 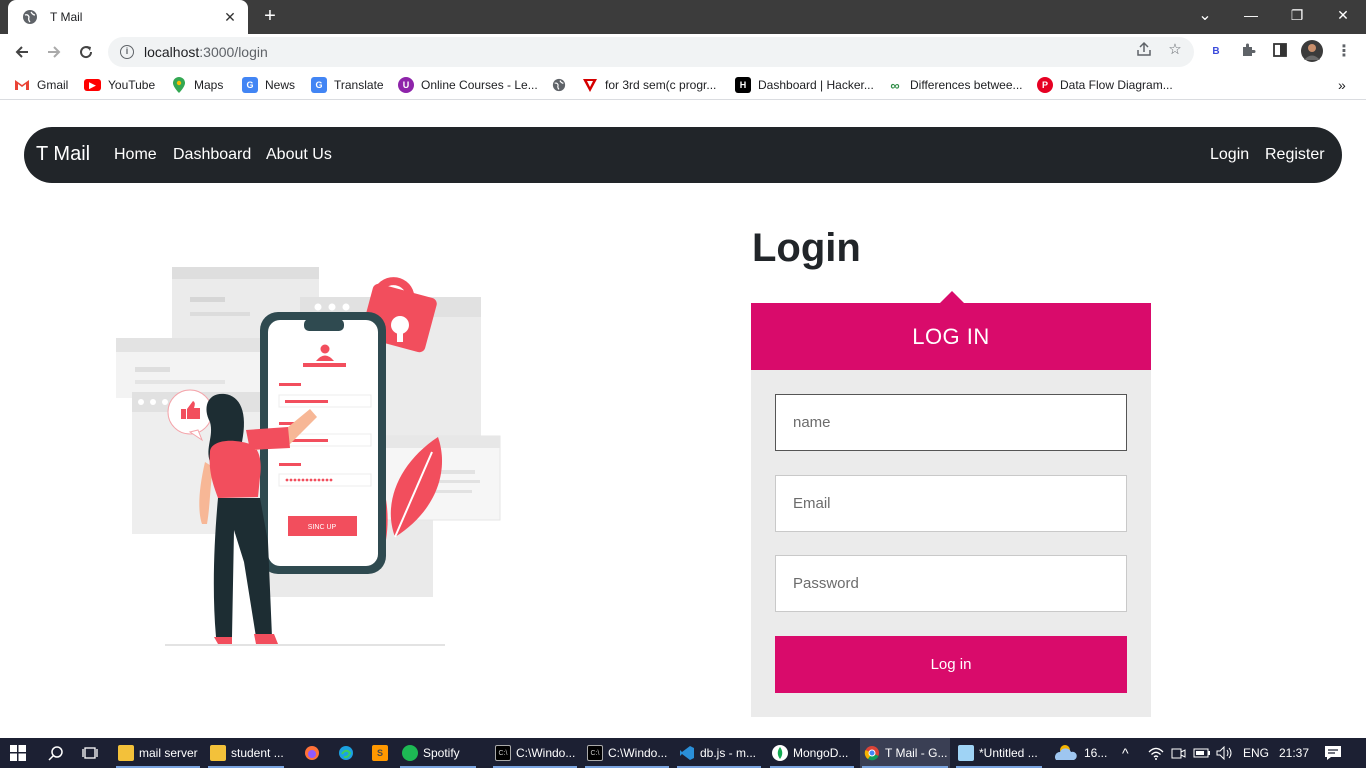 I want to click on nav-link-dashboard: Dashboard, so click(x=212, y=155).